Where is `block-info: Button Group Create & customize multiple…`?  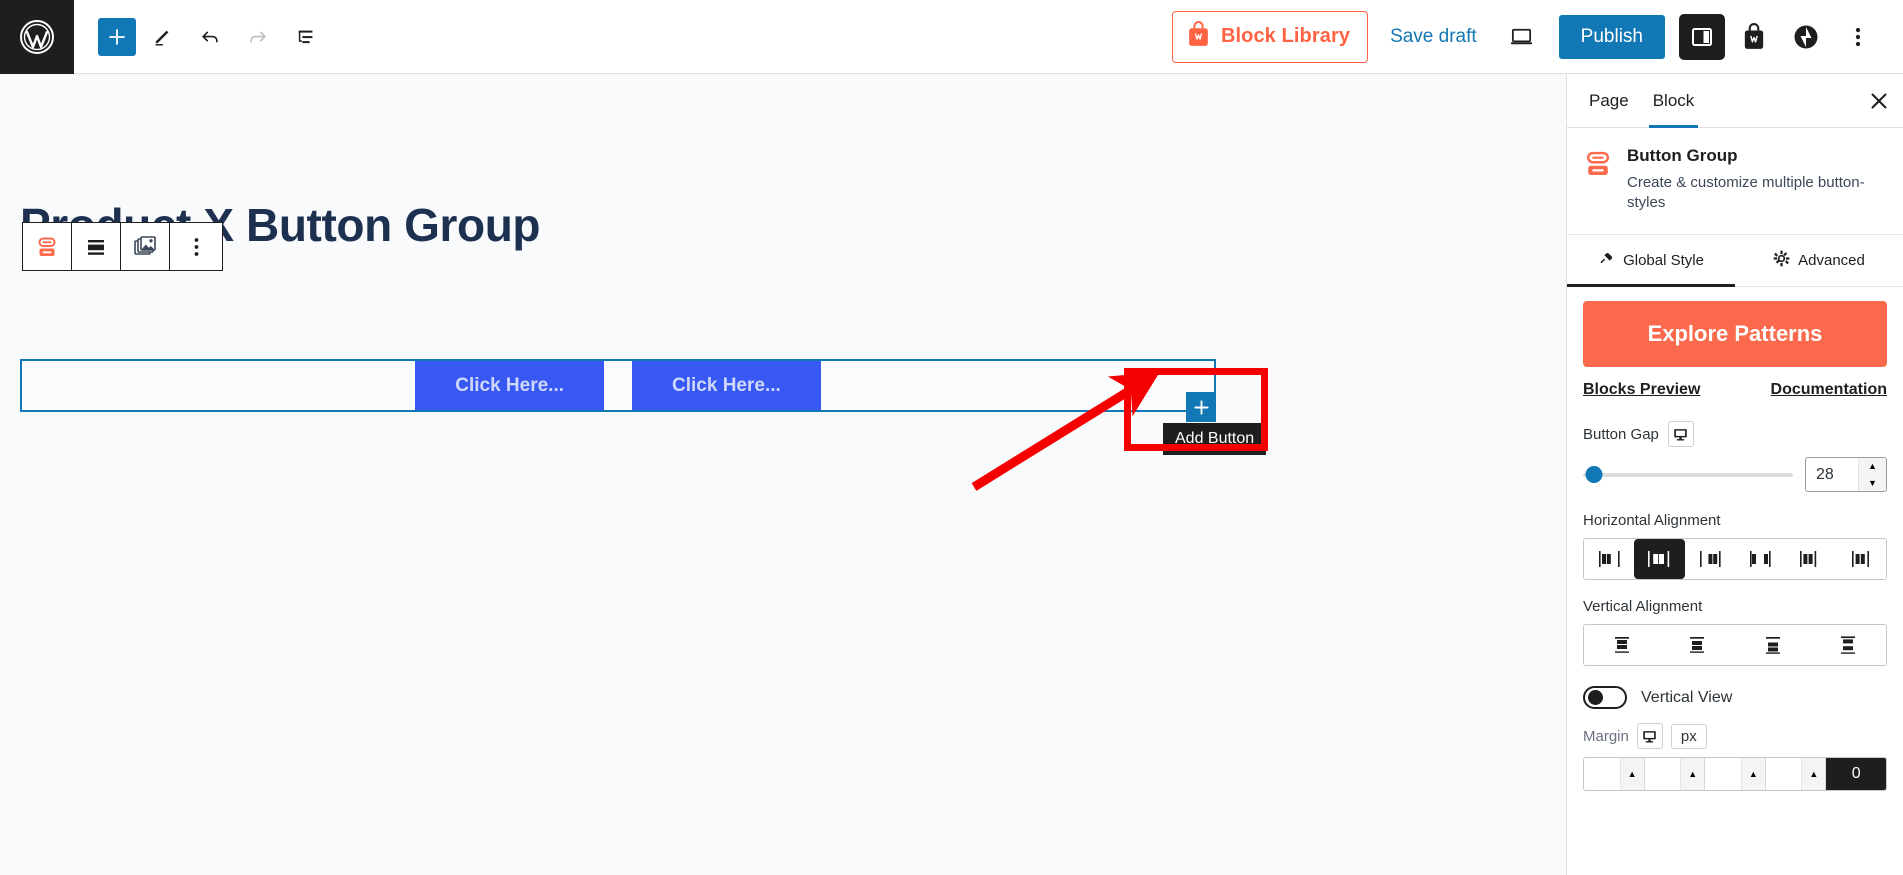 block-info: Button Group Create & customize multiple… is located at coordinates (1735, 181).